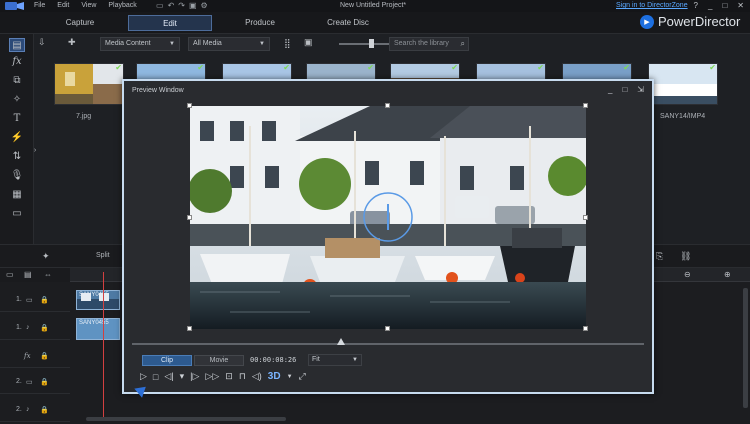 The image size is (750, 424). Describe the element at coordinates (17, 157) in the screenshot. I see `audio-mixing-icon: ⇅` at that location.